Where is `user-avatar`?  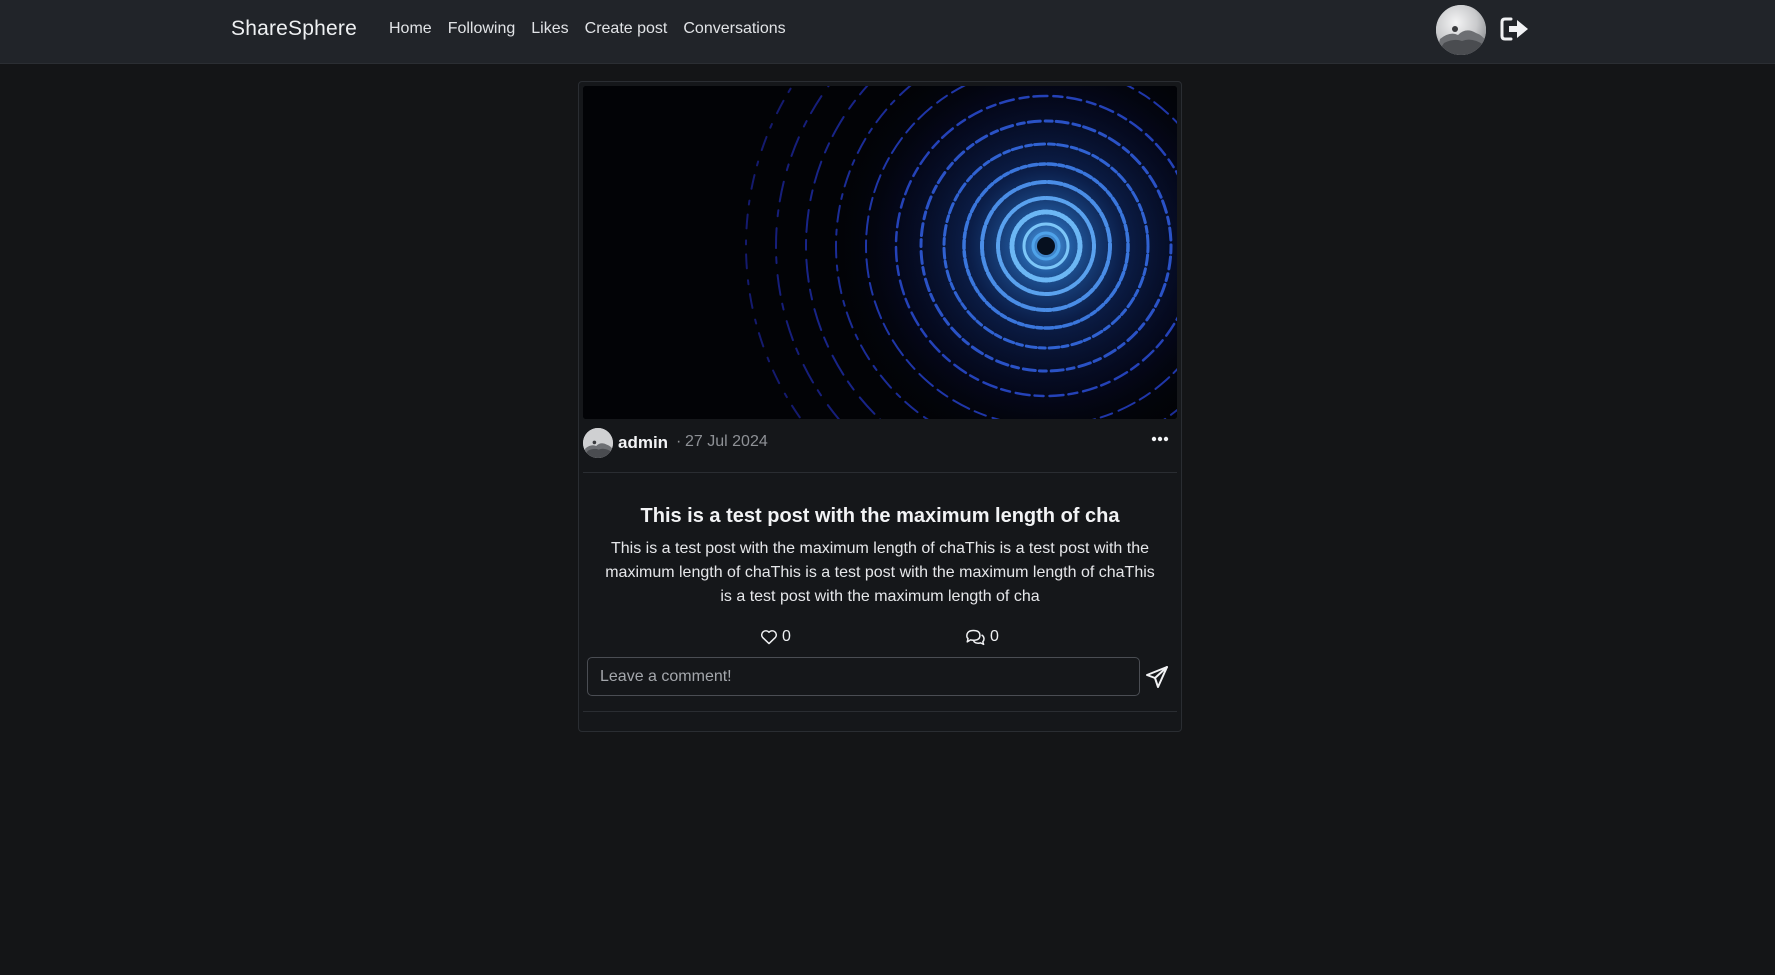 user-avatar is located at coordinates (1461, 30).